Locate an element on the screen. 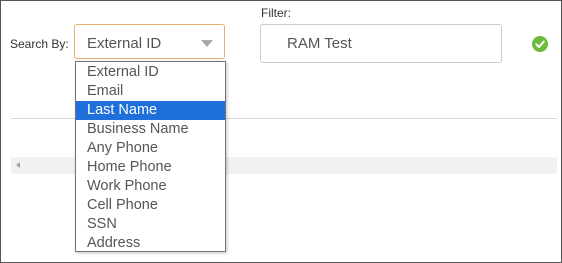 This screenshot has width=562, height=263. check-circle-icon is located at coordinates (540, 44).